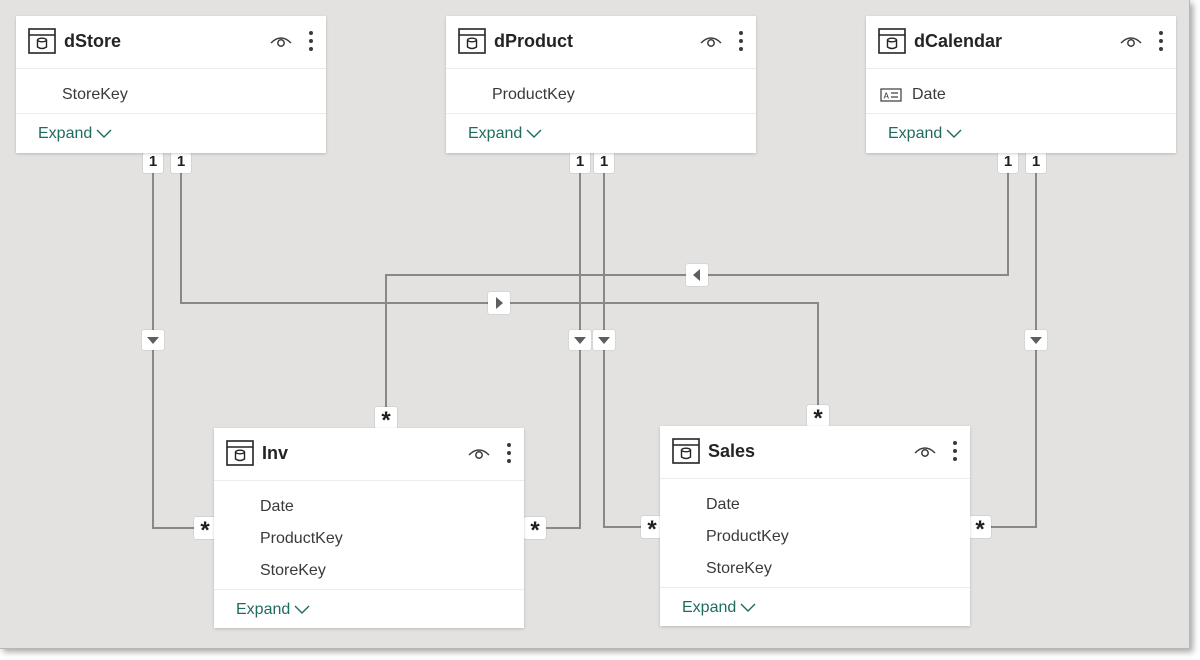 The image size is (1200, 660). I want to click on date-field-icon: A, so click(891, 95).